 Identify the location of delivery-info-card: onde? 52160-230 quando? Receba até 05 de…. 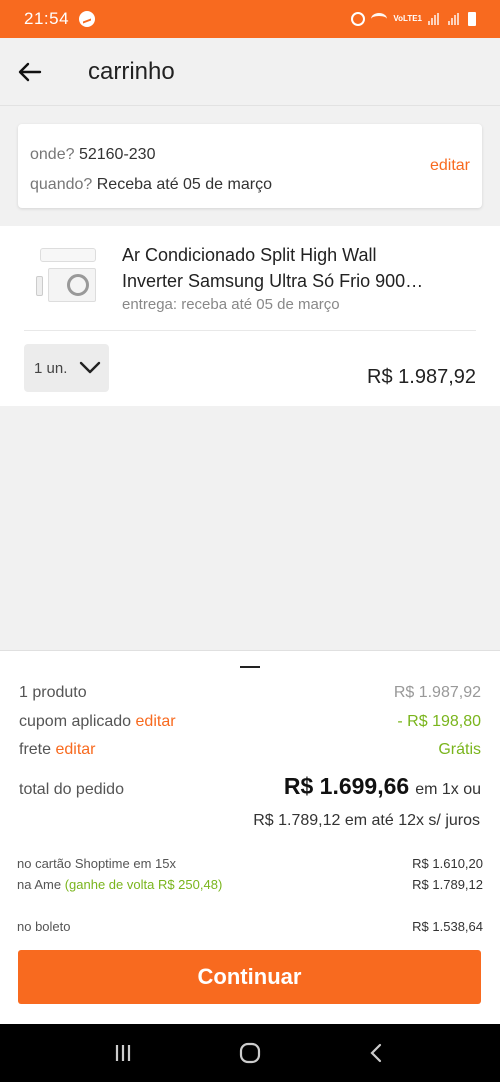
(250, 166).